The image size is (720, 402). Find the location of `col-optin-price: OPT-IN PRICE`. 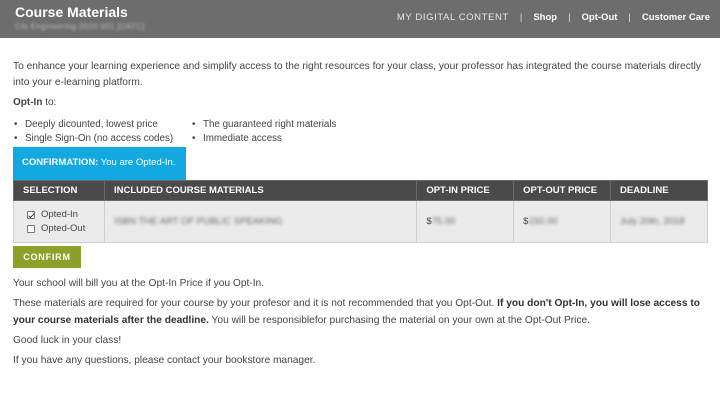

col-optin-price: OPT-IN PRICE is located at coordinates (465, 190).